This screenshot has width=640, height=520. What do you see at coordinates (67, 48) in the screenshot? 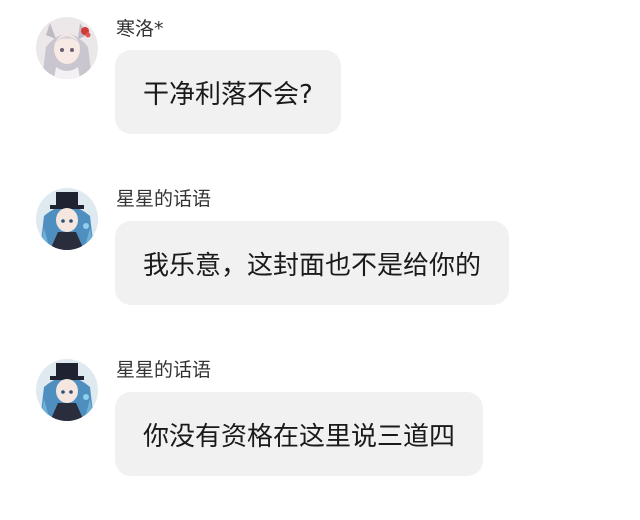
I see `anime-girl-white-hair-avatar-icon` at bounding box center [67, 48].